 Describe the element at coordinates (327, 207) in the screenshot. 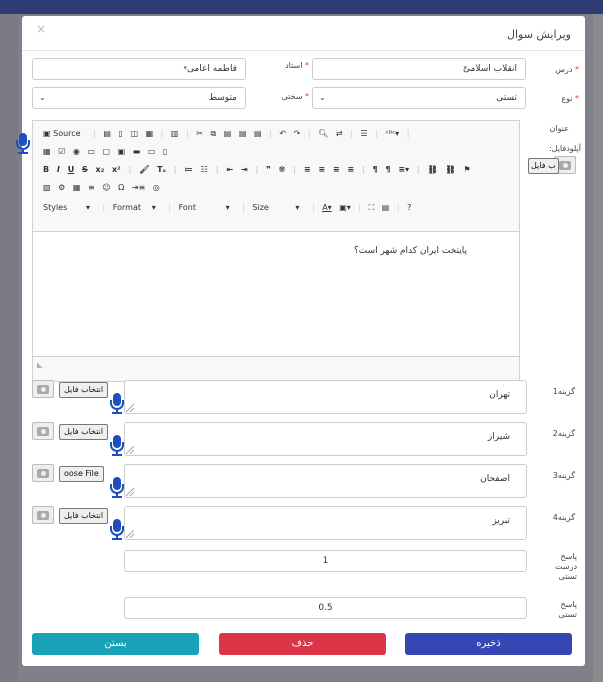

I see `text-color-icon: A▾` at that location.